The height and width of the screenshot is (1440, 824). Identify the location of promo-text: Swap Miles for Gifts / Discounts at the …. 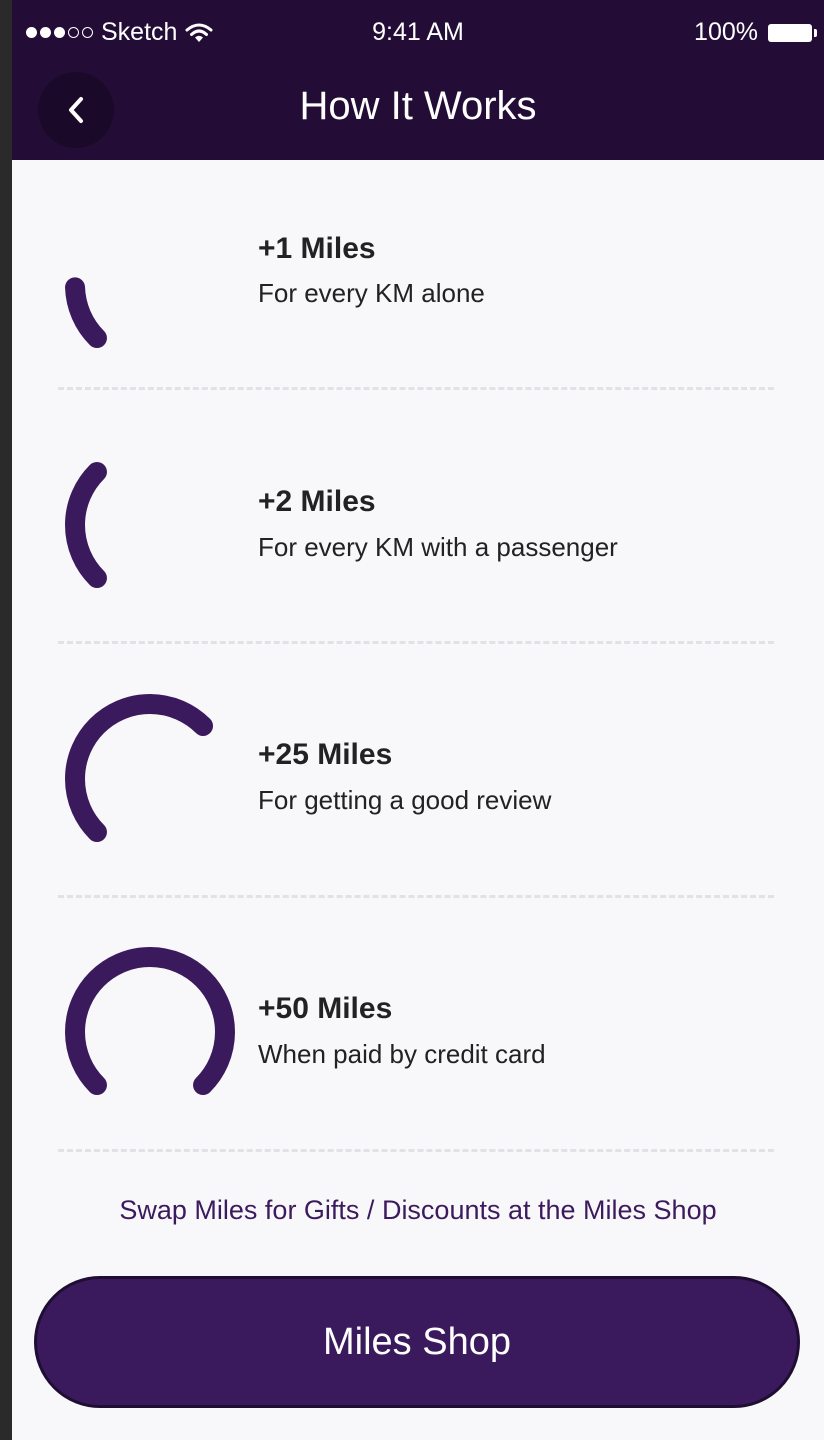
(418, 1210).